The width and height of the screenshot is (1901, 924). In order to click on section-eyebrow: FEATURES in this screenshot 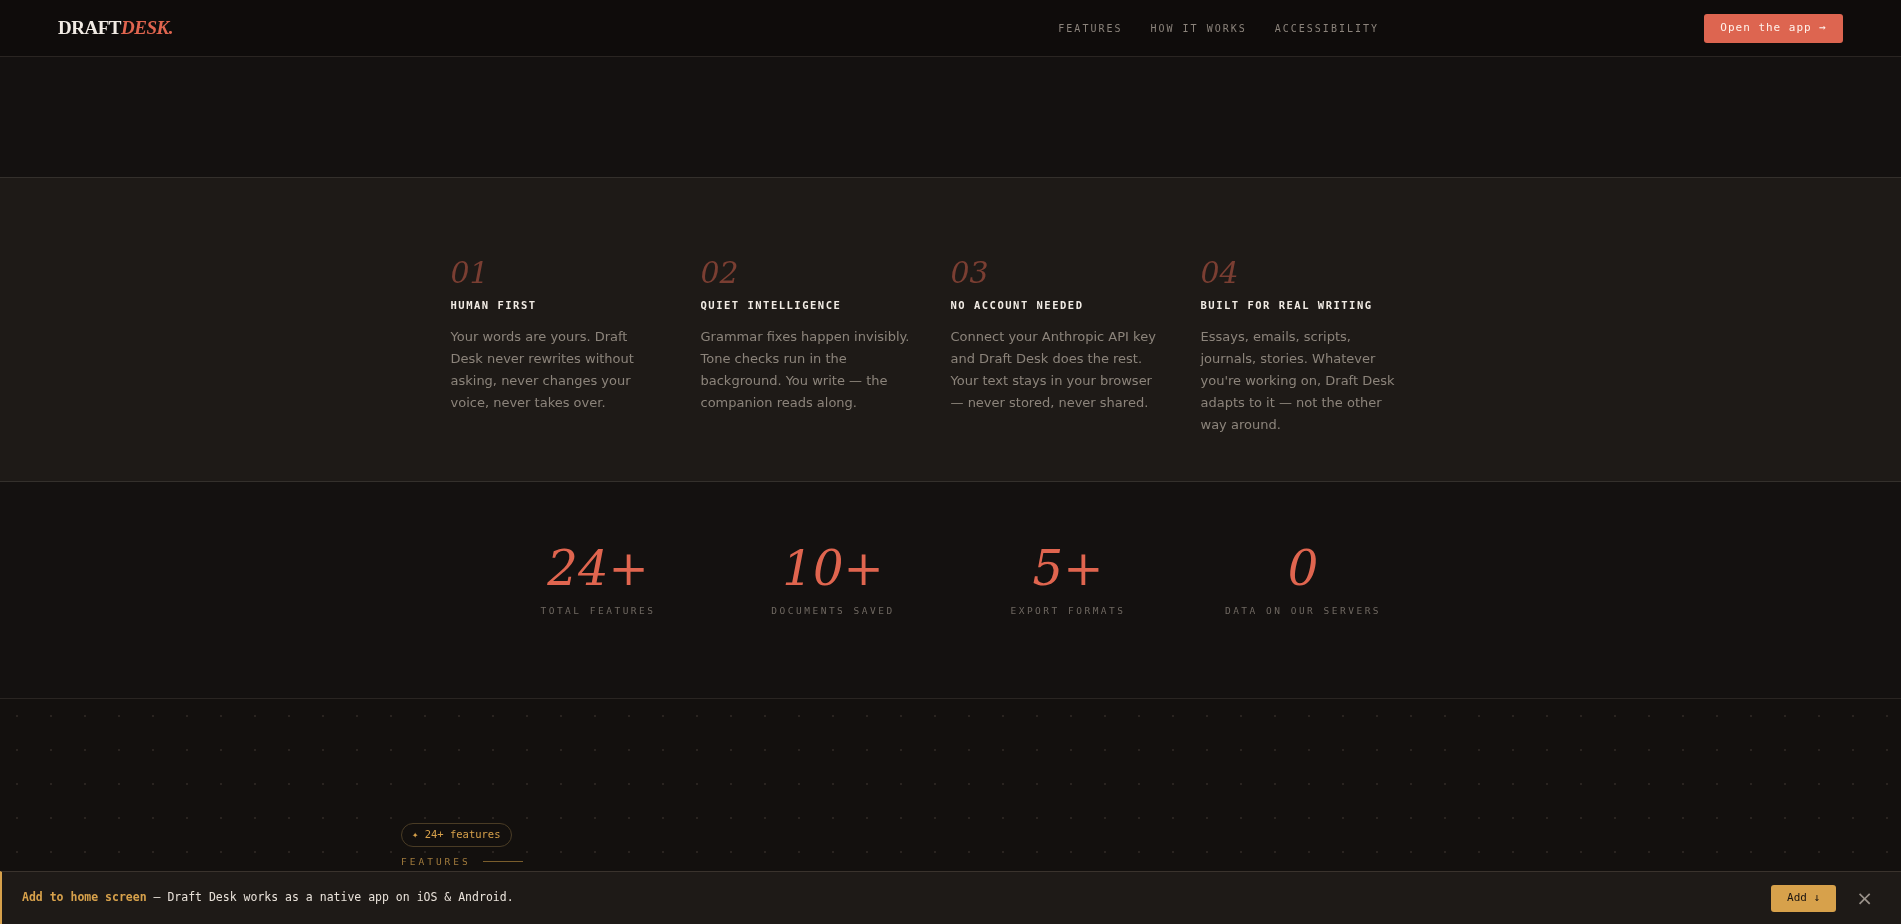, I will do `click(436, 861)`.